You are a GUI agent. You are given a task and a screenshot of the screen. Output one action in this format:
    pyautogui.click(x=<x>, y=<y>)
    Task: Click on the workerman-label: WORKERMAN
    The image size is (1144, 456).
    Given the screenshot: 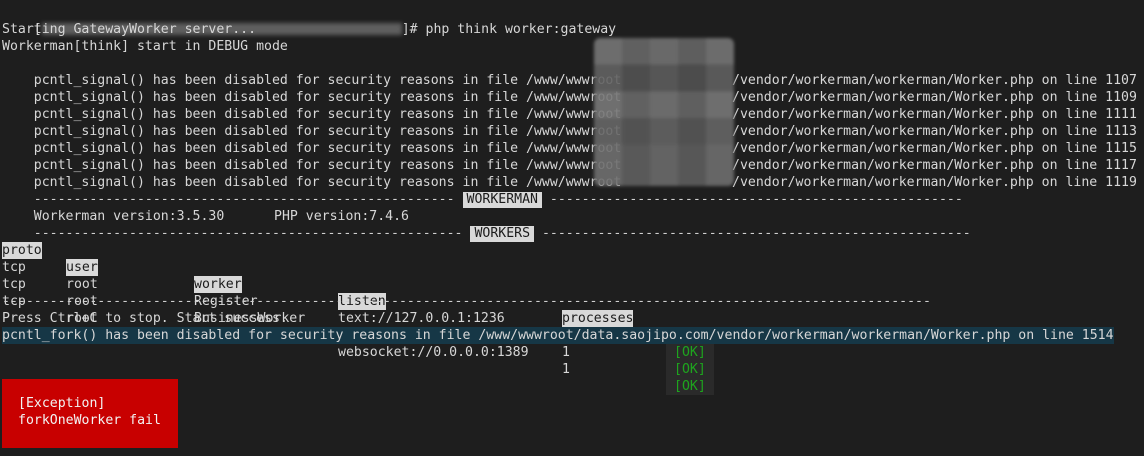 What is the action you would take?
    pyautogui.click(x=502, y=200)
    